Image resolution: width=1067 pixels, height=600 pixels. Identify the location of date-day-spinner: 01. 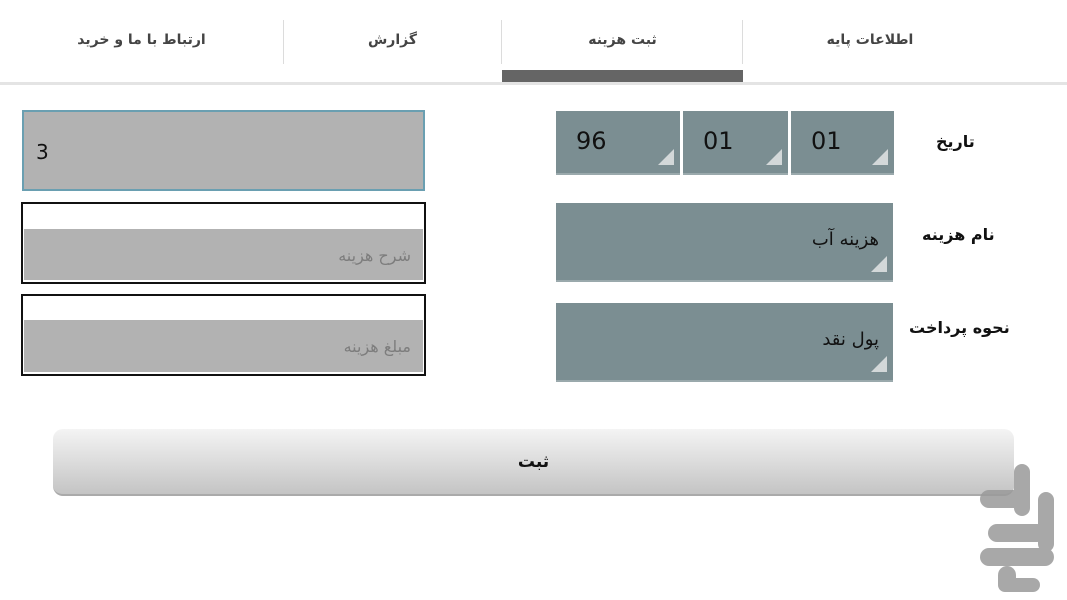
(842, 143).